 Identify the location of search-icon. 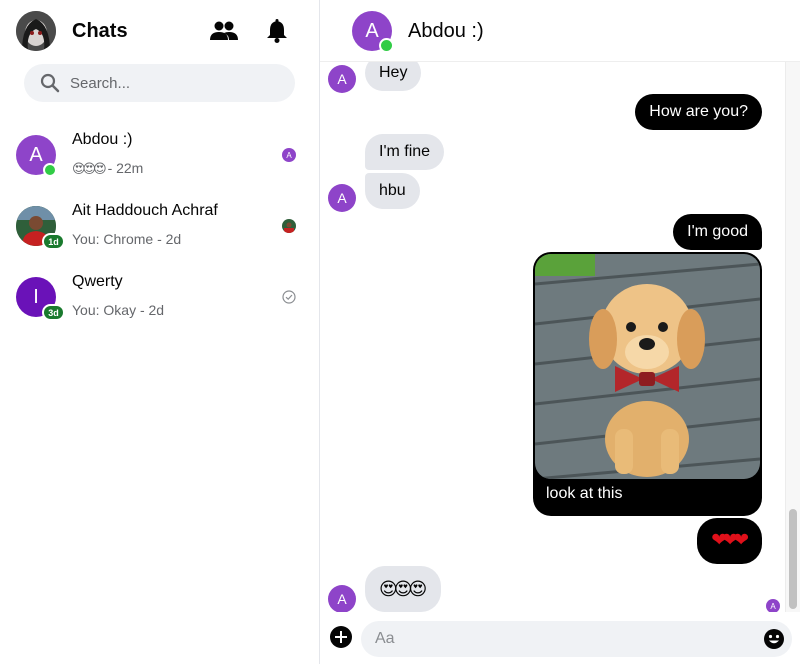
(50, 83).